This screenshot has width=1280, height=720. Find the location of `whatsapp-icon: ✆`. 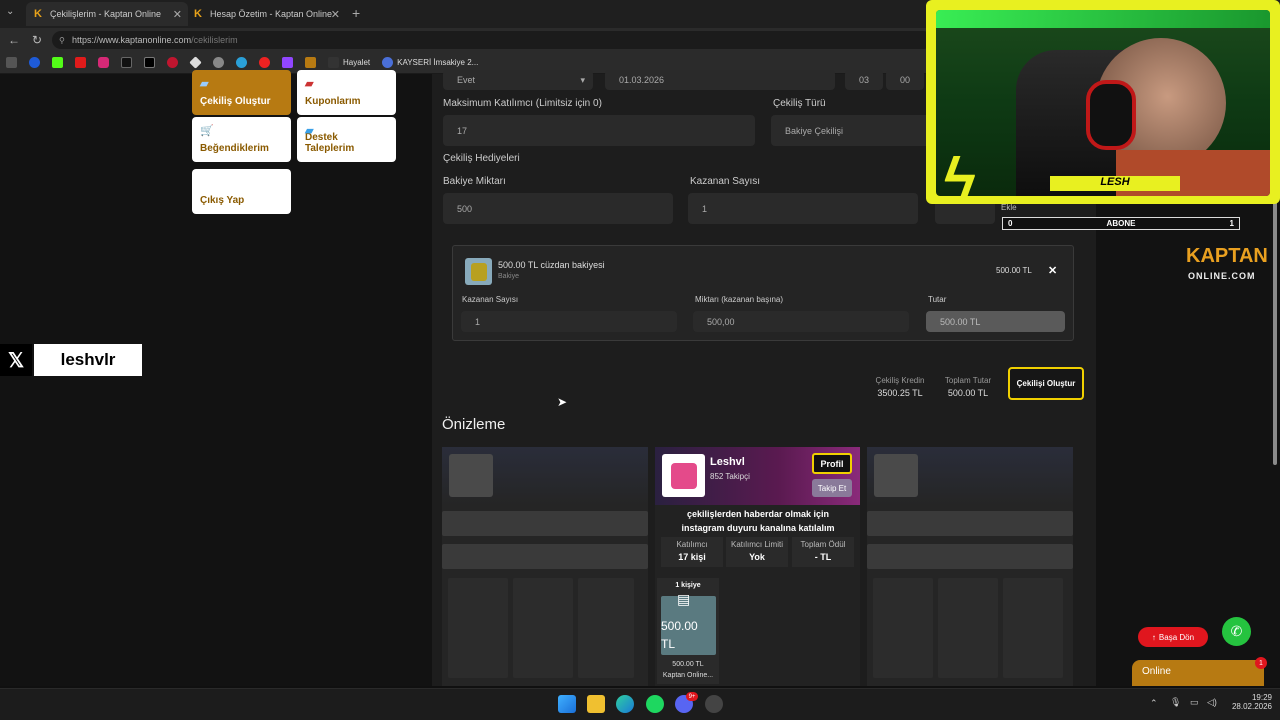

whatsapp-icon: ✆ is located at coordinates (1236, 631).